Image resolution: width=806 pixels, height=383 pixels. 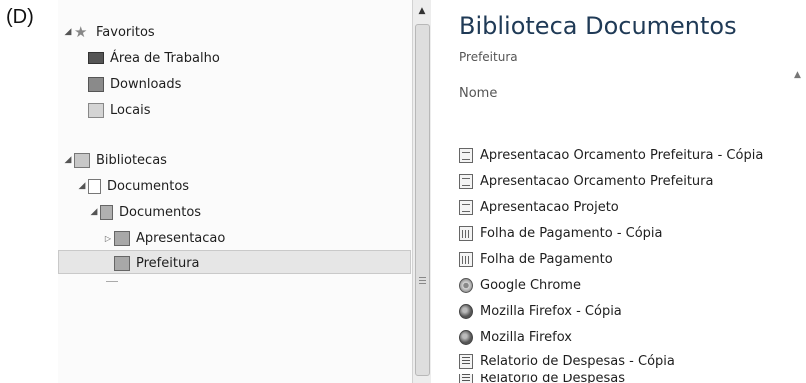 What do you see at coordinates (526, 337) in the screenshot?
I see `file-name: Mozilla Firefox` at bounding box center [526, 337].